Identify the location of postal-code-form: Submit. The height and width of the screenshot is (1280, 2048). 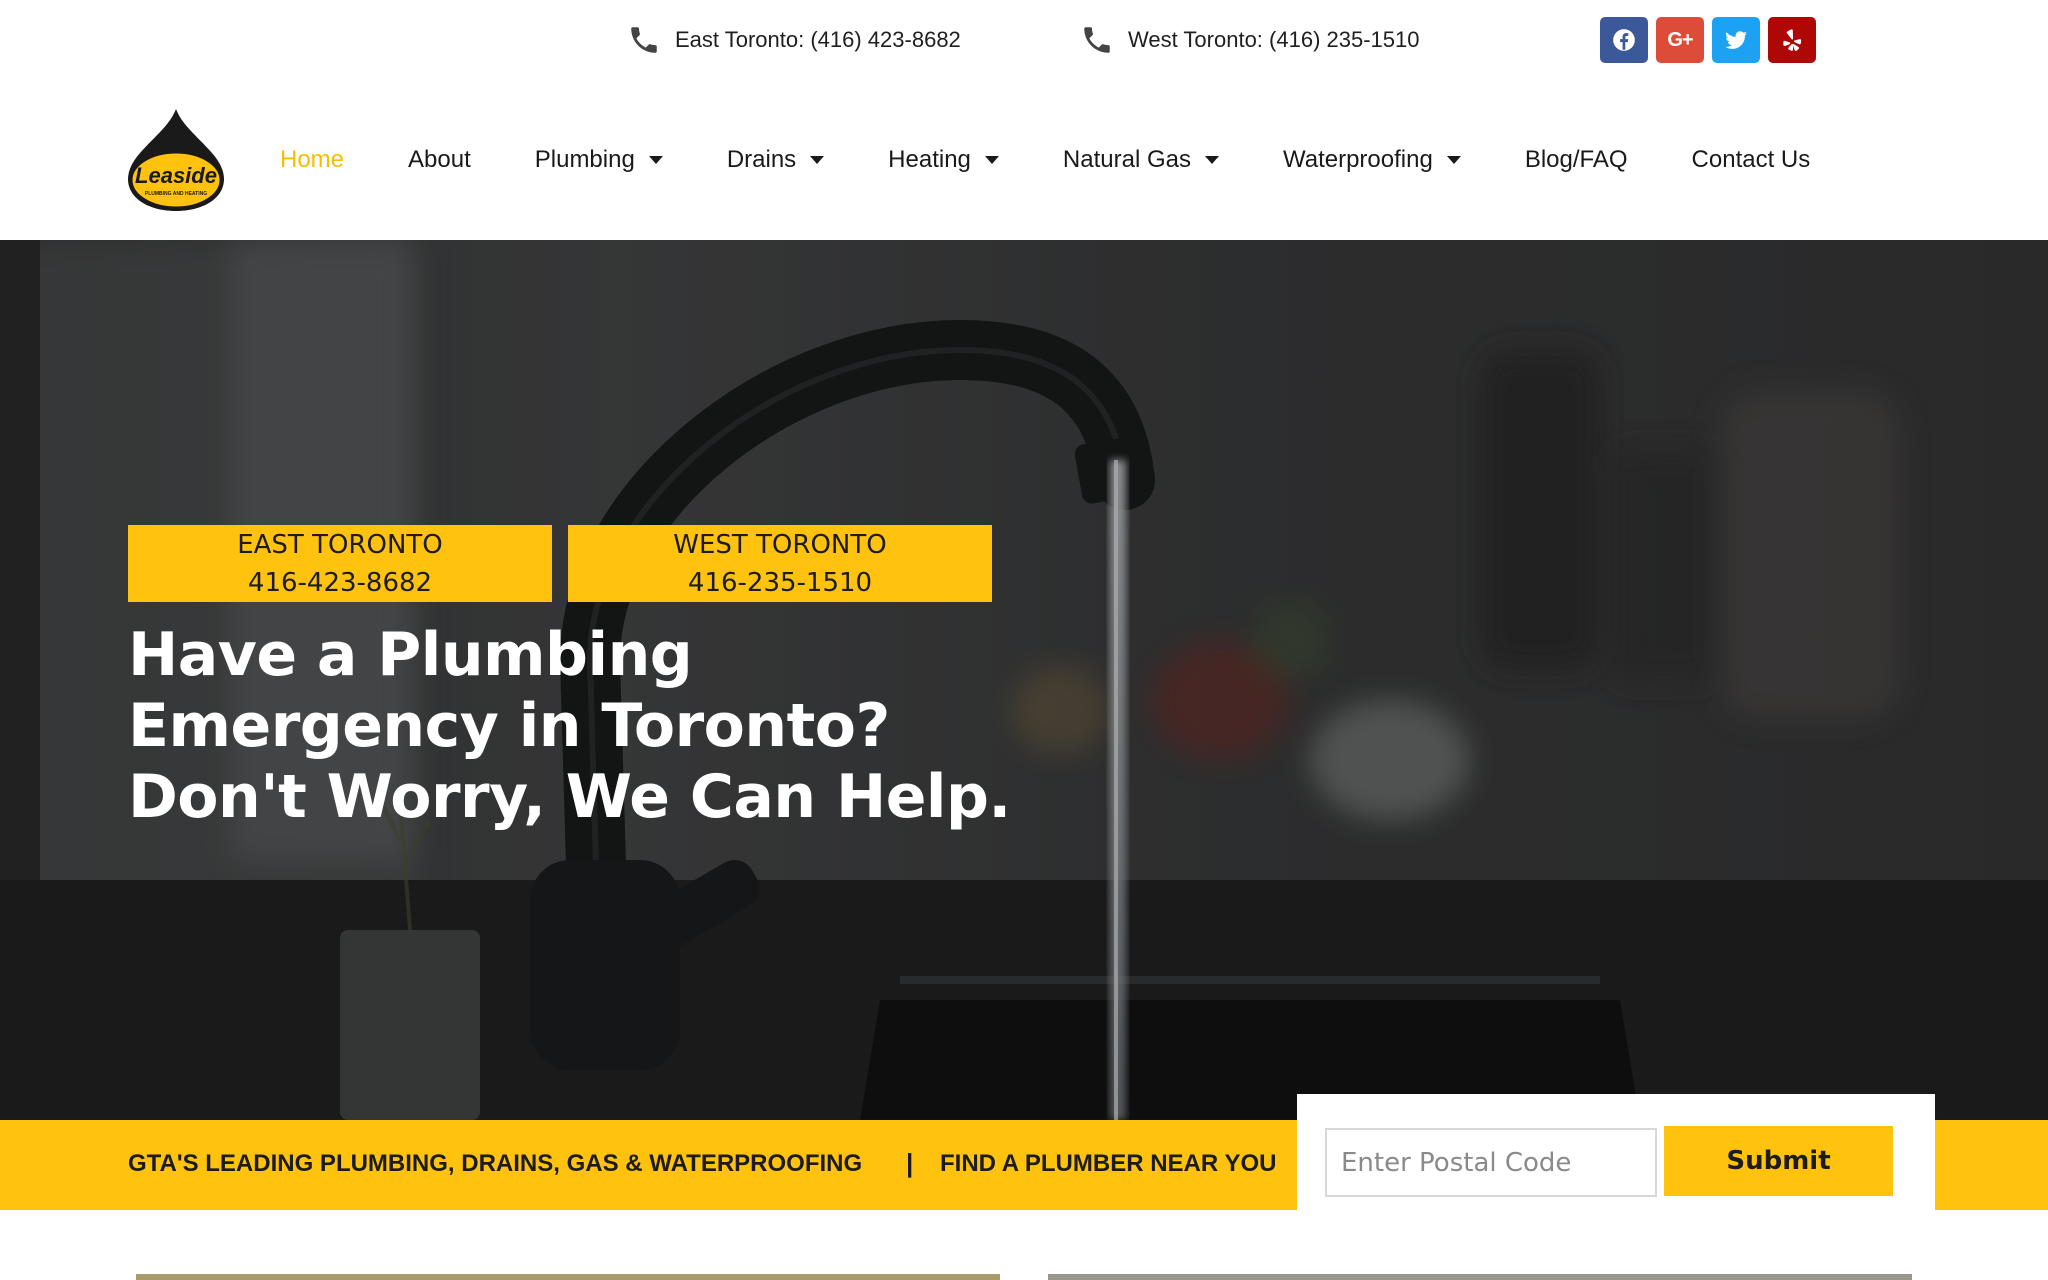
(1616, 1152).